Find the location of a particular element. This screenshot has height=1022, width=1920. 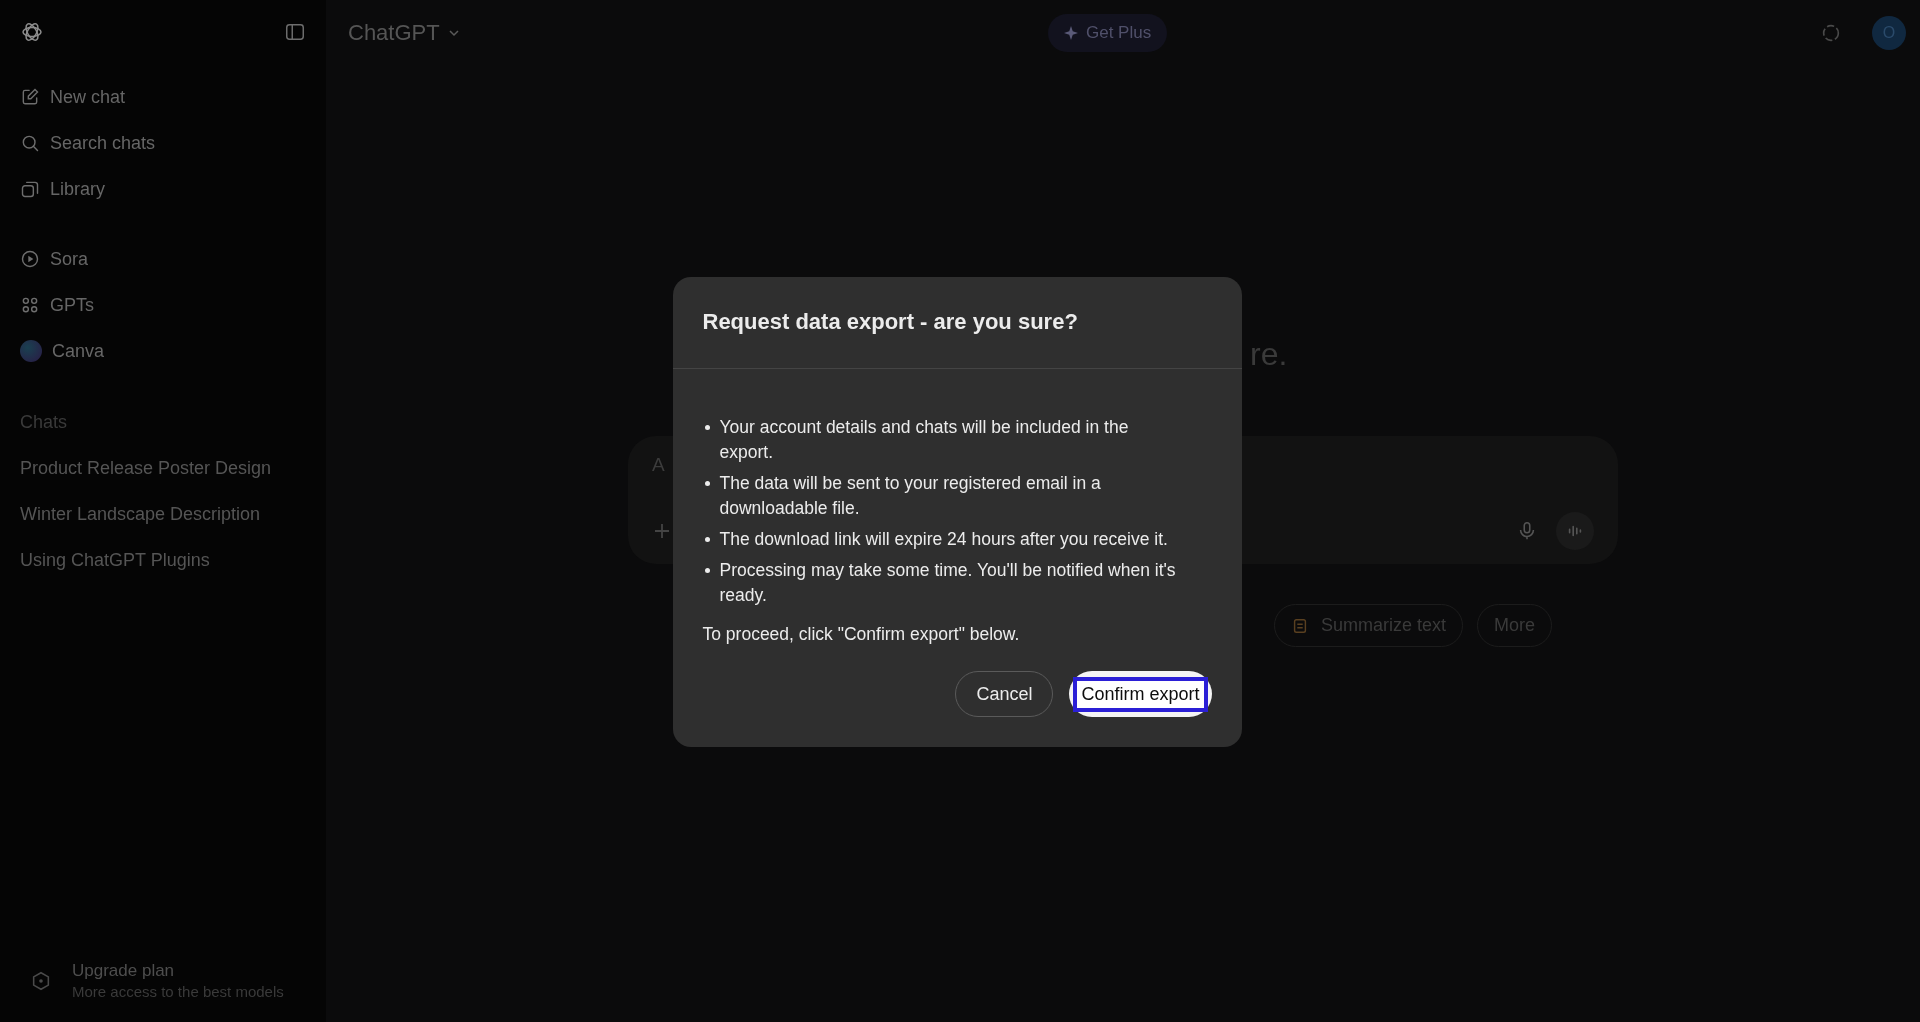

play-icon is located at coordinates (30, 259).